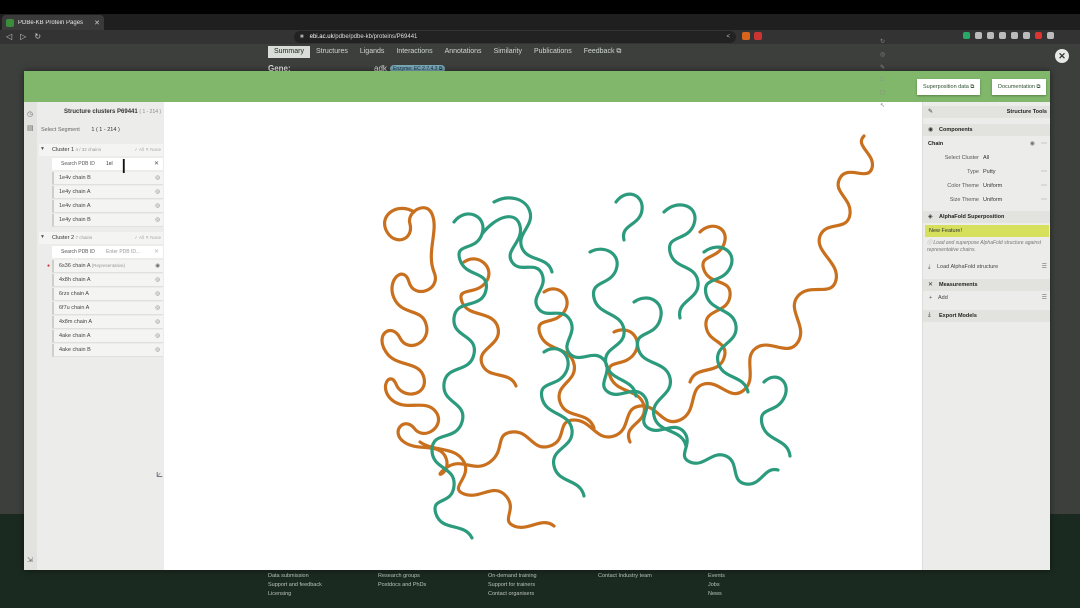 This screenshot has width=1080, height=608. What do you see at coordinates (1019, 87) in the screenshot?
I see `documentation-button: Documentation ⧉` at bounding box center [1019, 87].